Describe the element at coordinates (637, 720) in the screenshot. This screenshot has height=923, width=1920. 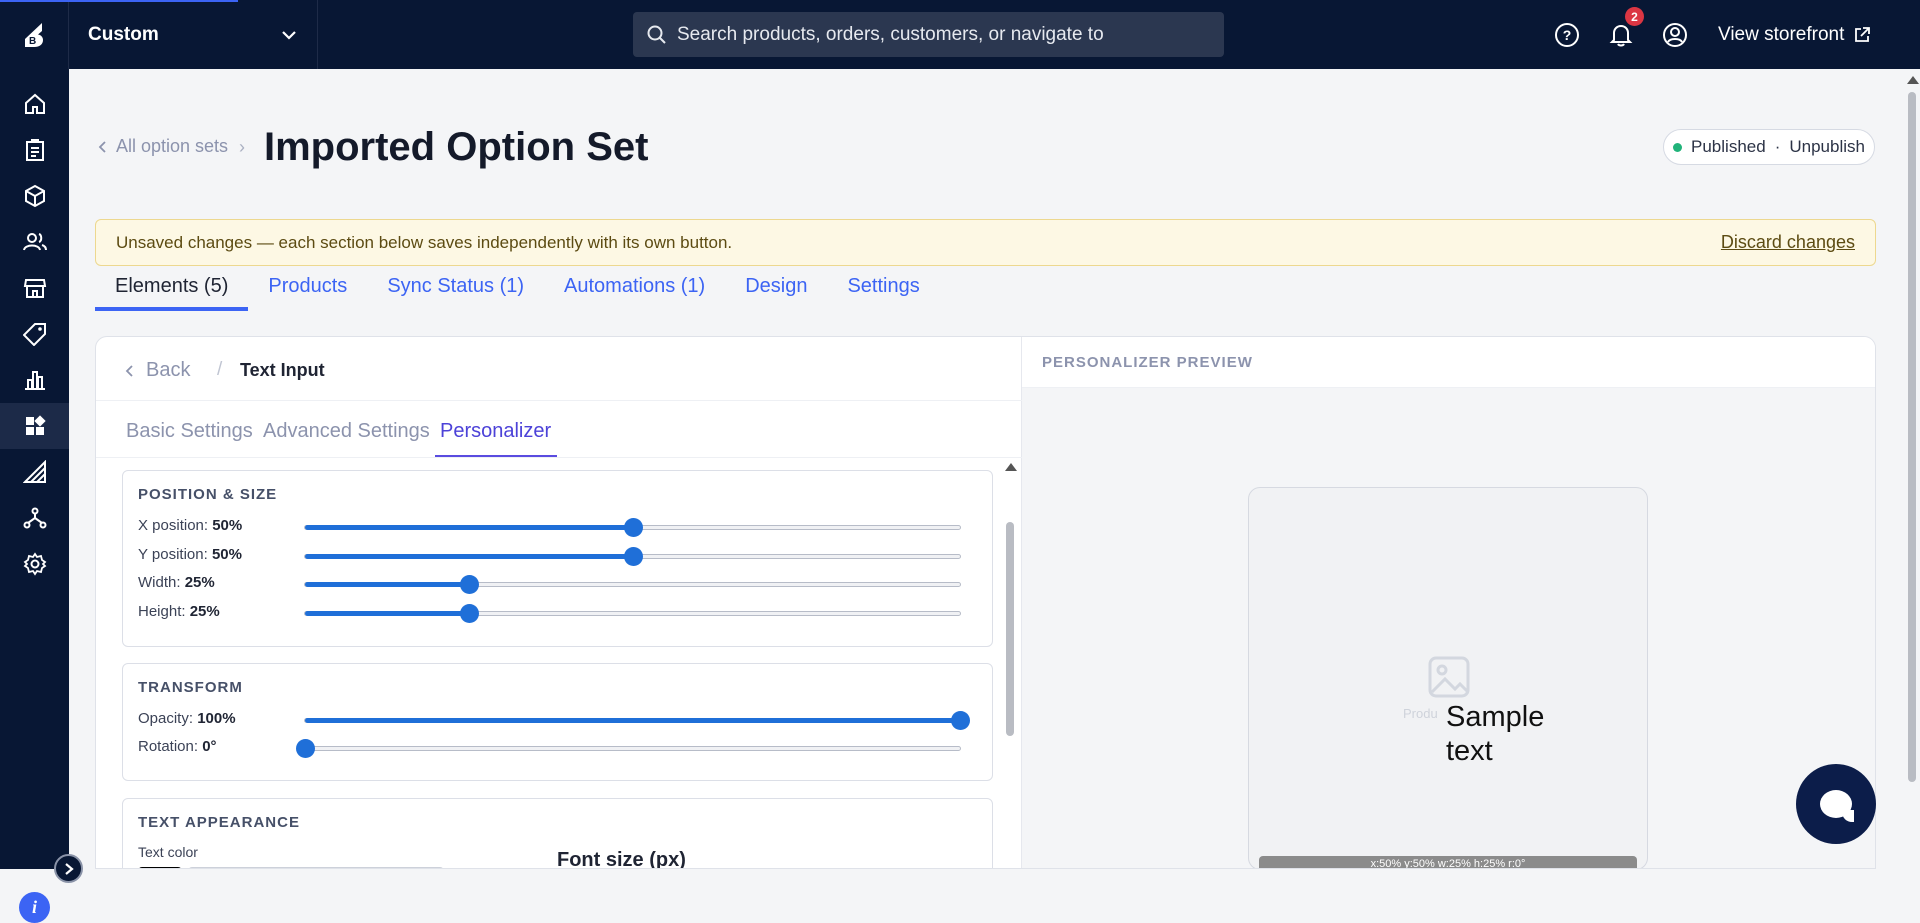
I see `opacity-slider` at that location.